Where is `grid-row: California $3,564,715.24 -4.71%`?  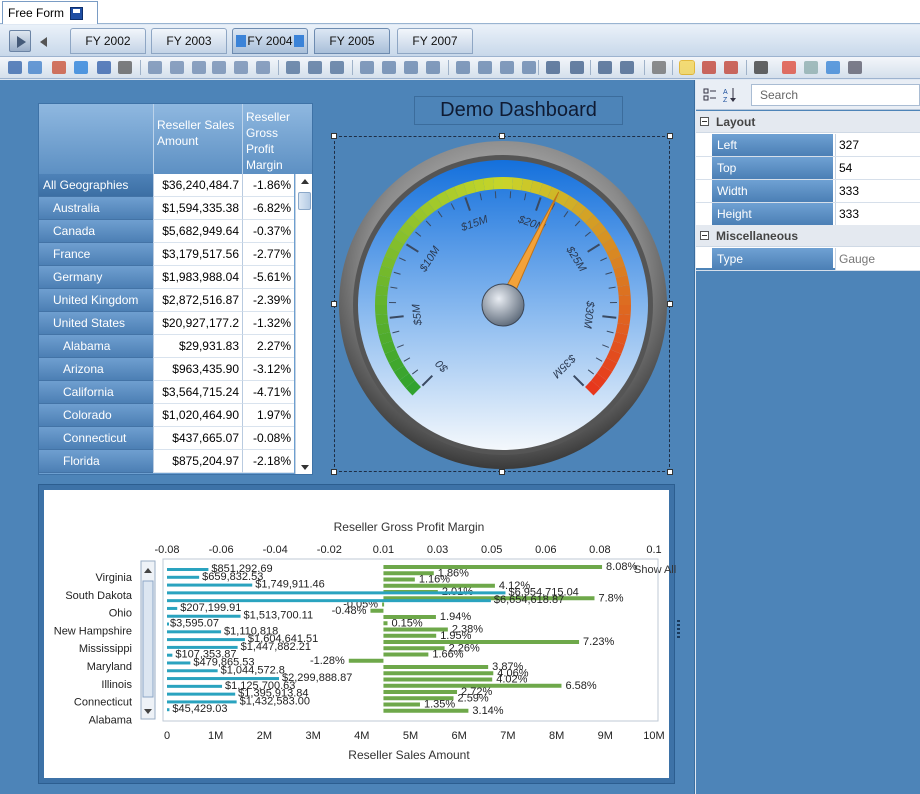 grid-row: California $3,564,715.24 -4.71% is located at coordinates (166, 392).